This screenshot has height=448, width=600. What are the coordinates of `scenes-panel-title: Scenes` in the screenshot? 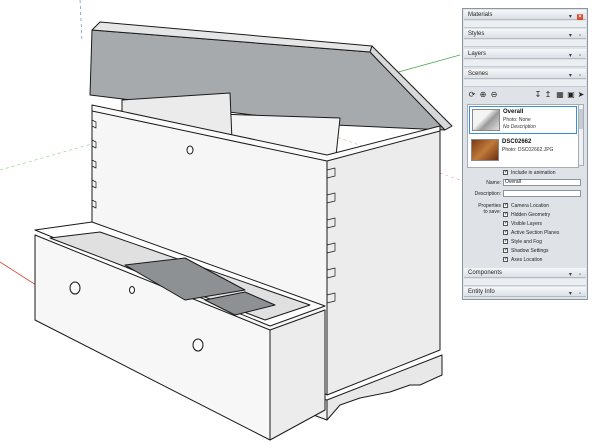 It's located at (478, 74).